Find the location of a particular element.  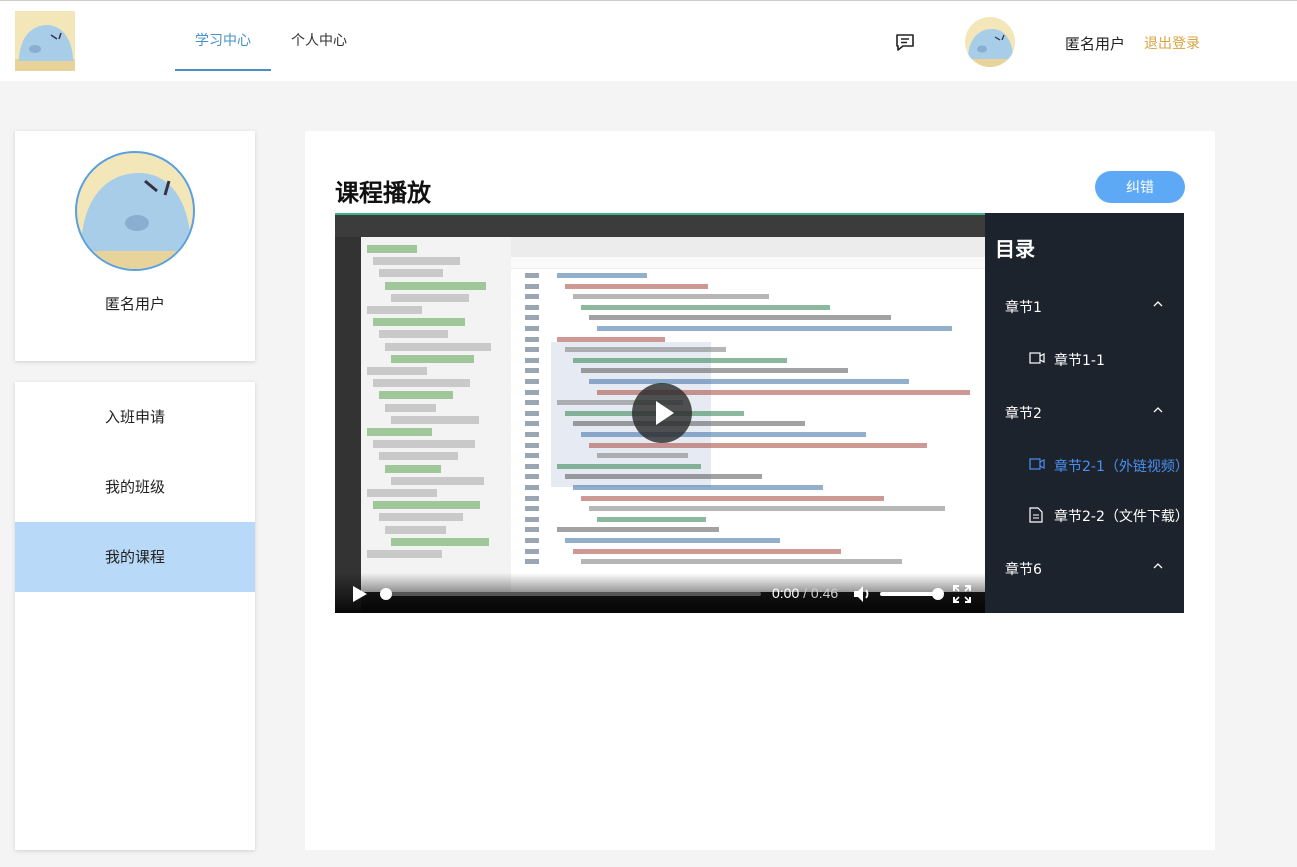

progress-knob is located at coordinates (386, 594).